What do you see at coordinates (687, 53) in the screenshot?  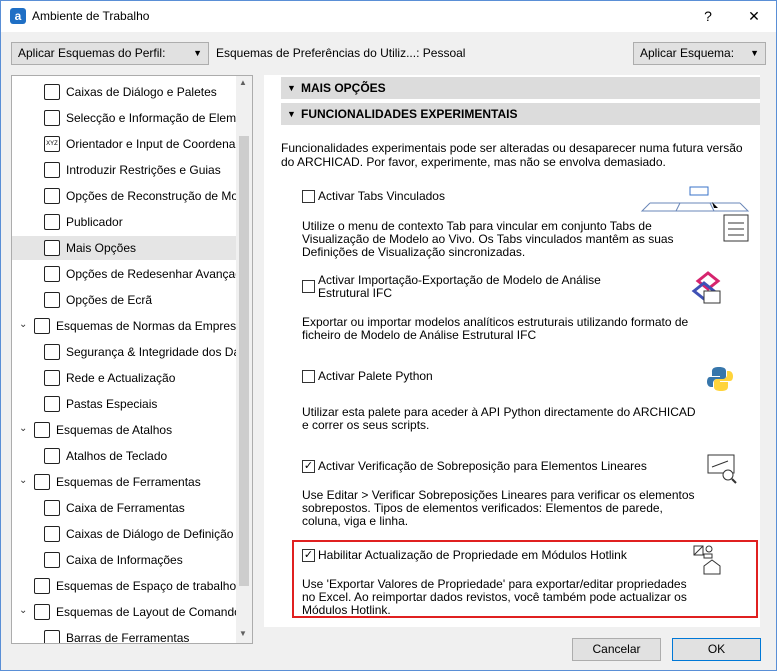 I see `apply-scheme-label: Aplicar Esquema:` at bounding box center [687, 53].